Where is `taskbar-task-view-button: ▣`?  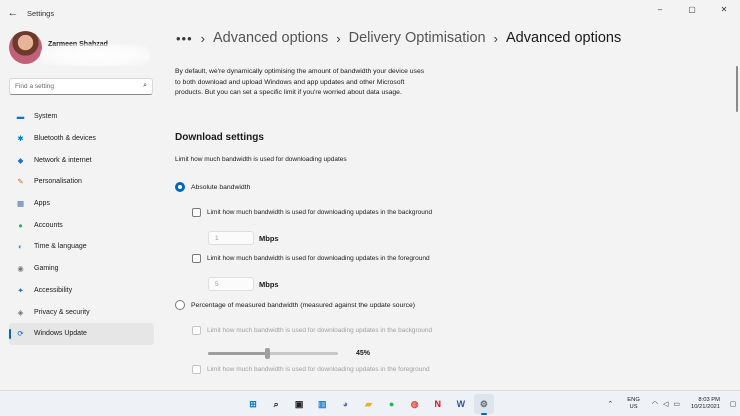 taskbar-task-view-button: ▣ is located at coordinates (299, 404).